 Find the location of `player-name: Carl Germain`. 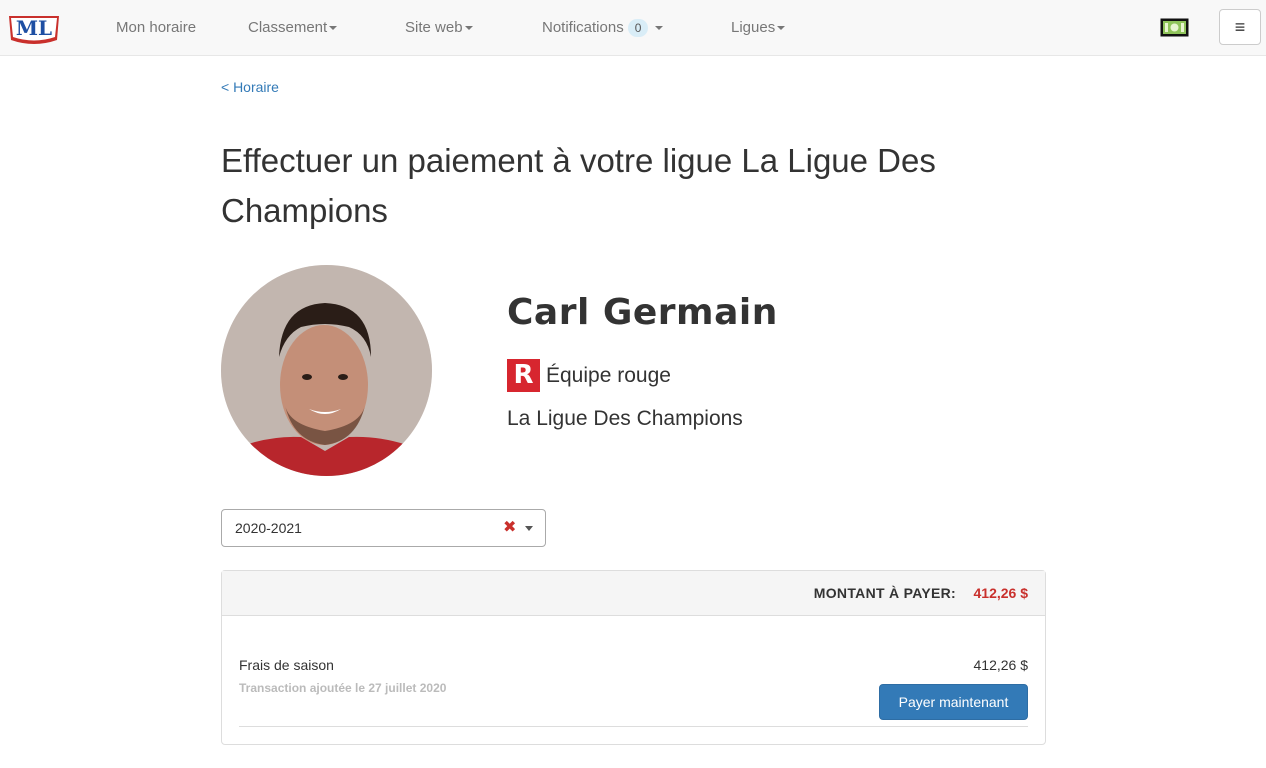

player-name: Carl Germain is located at coordinates (642, 312).